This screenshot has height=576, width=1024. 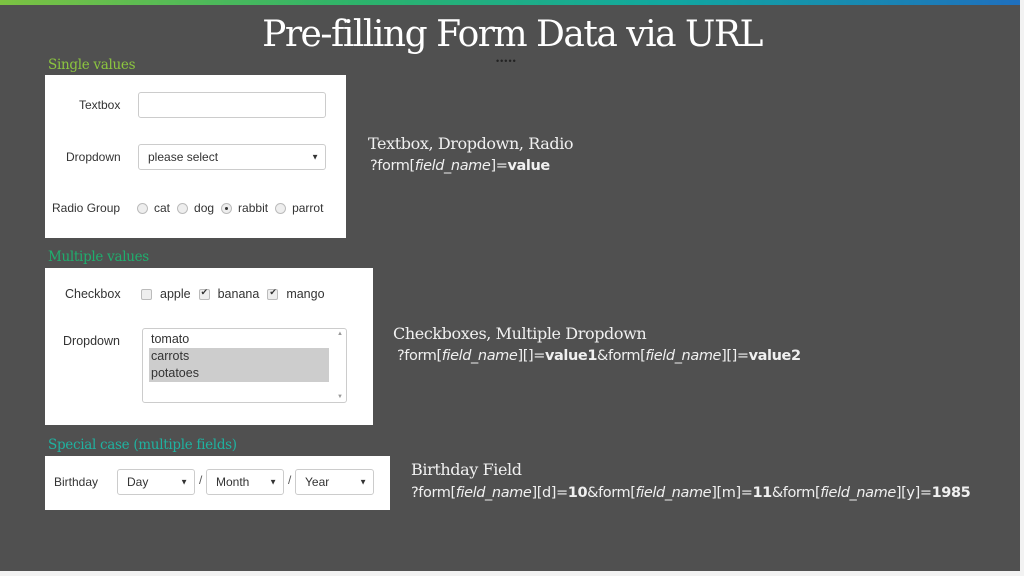 I want to click on single-desc-title: Textbox, Dropdown, Radio, so click(x=471, y=143).